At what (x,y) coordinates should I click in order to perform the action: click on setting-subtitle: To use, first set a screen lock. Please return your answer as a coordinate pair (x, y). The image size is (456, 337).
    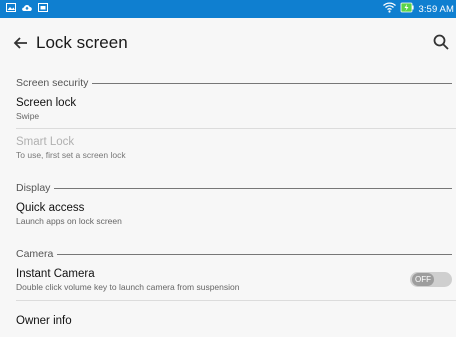
    Looking at the image, I should click on (71, 155).